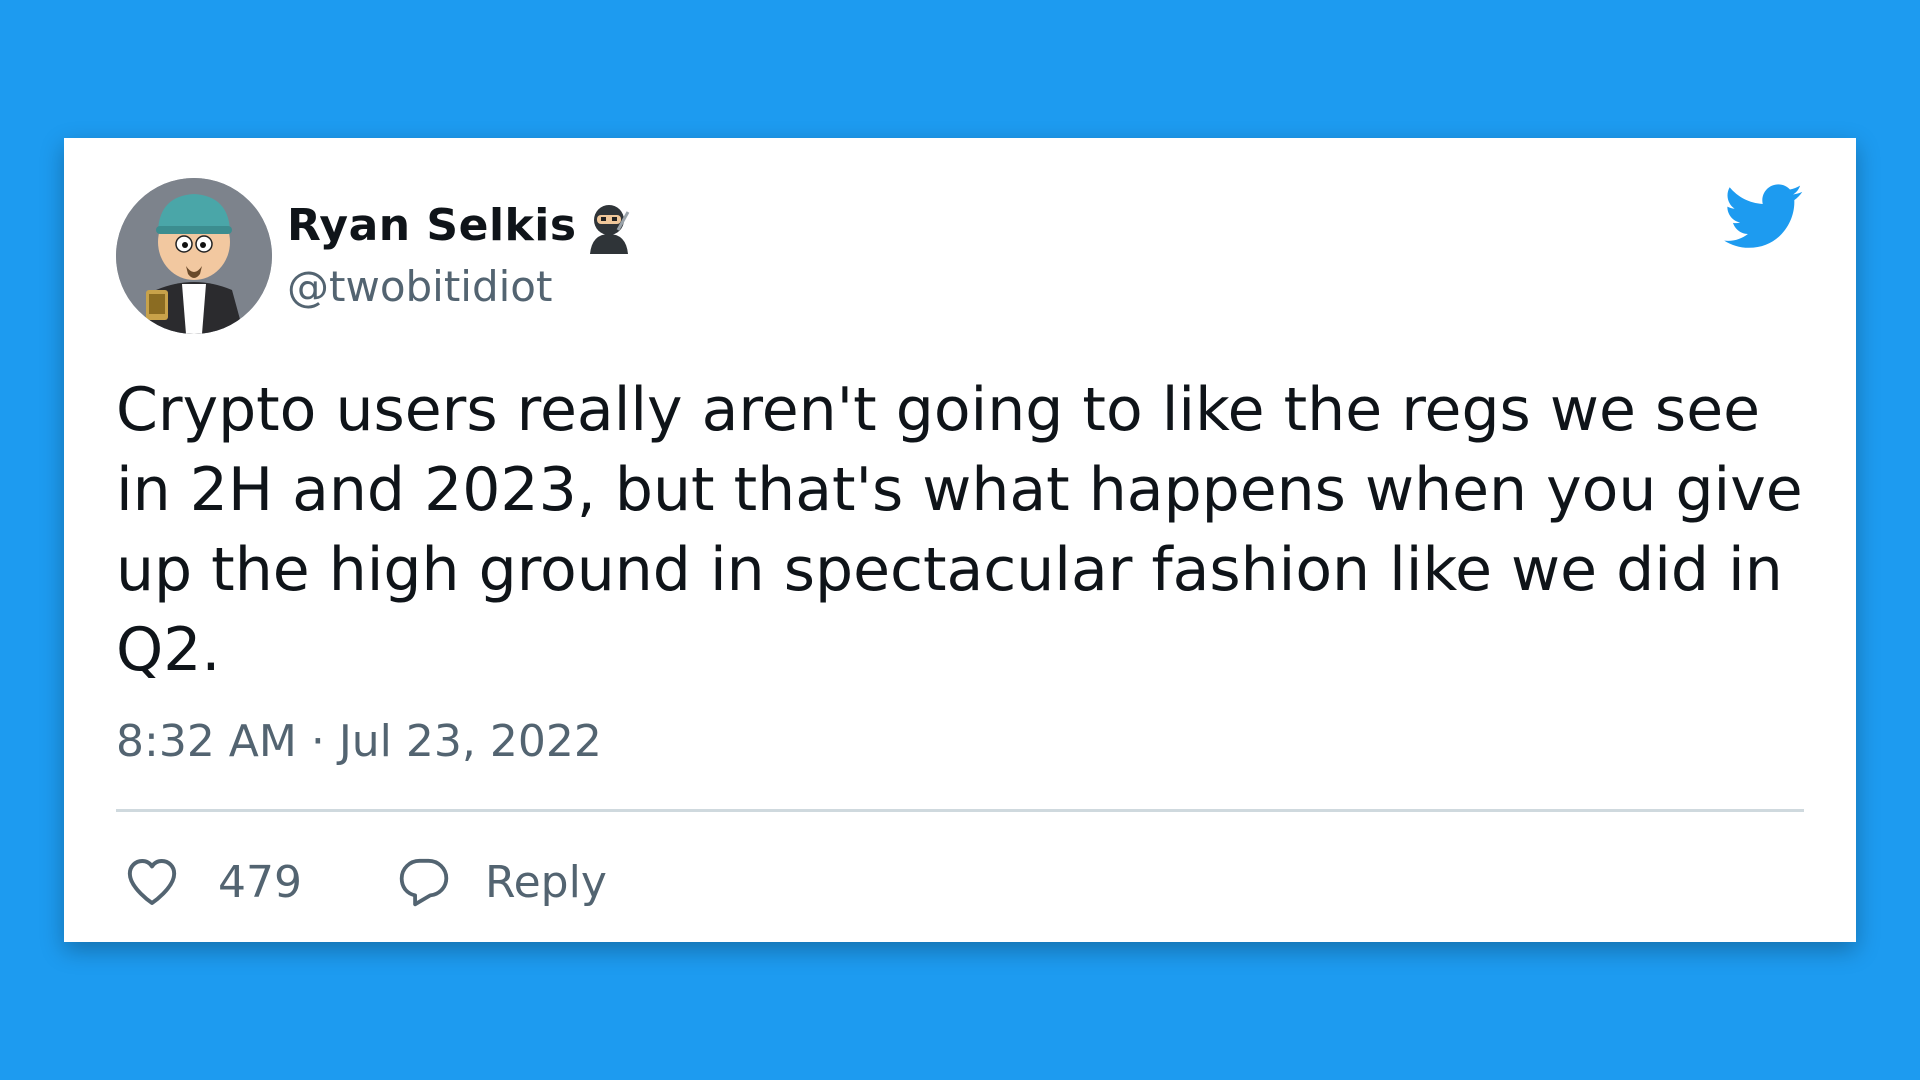 This screenshot has height=1080, width=1920. Describe the element at coordinates (424, 882) in the screenshot. I see `reply-icon` at that location.